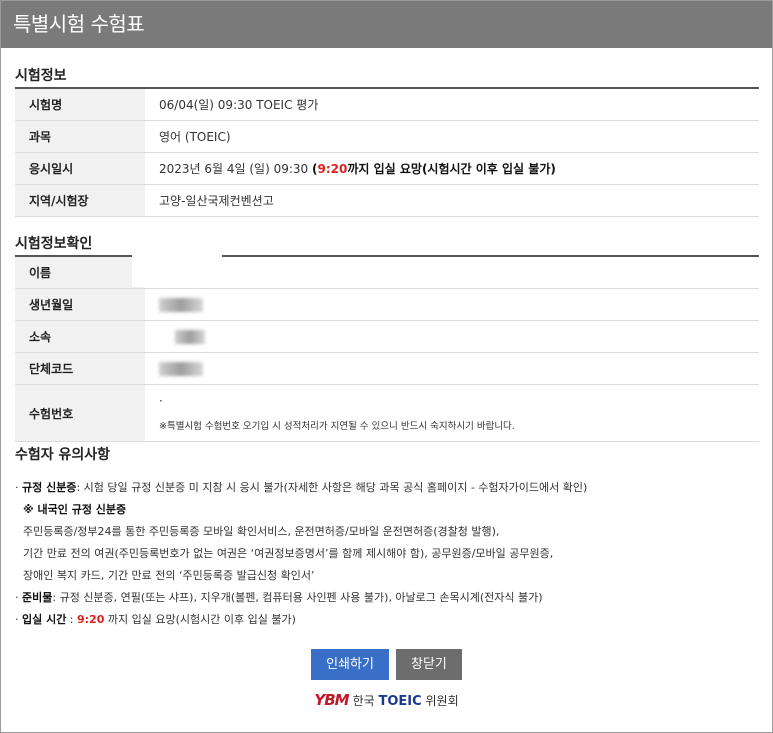  Describe the element at coordinates (80, 368) in the screenshot. I see `row-label: 단체코드` at that location.